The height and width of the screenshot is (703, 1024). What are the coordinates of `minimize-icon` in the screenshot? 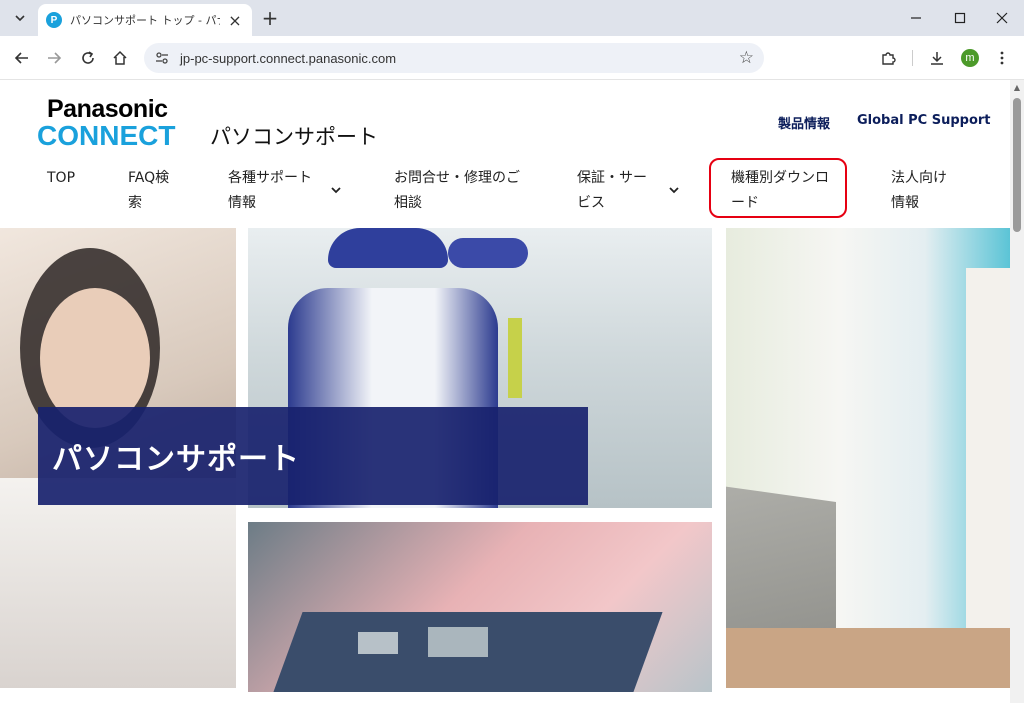 It's located at (916, 18).